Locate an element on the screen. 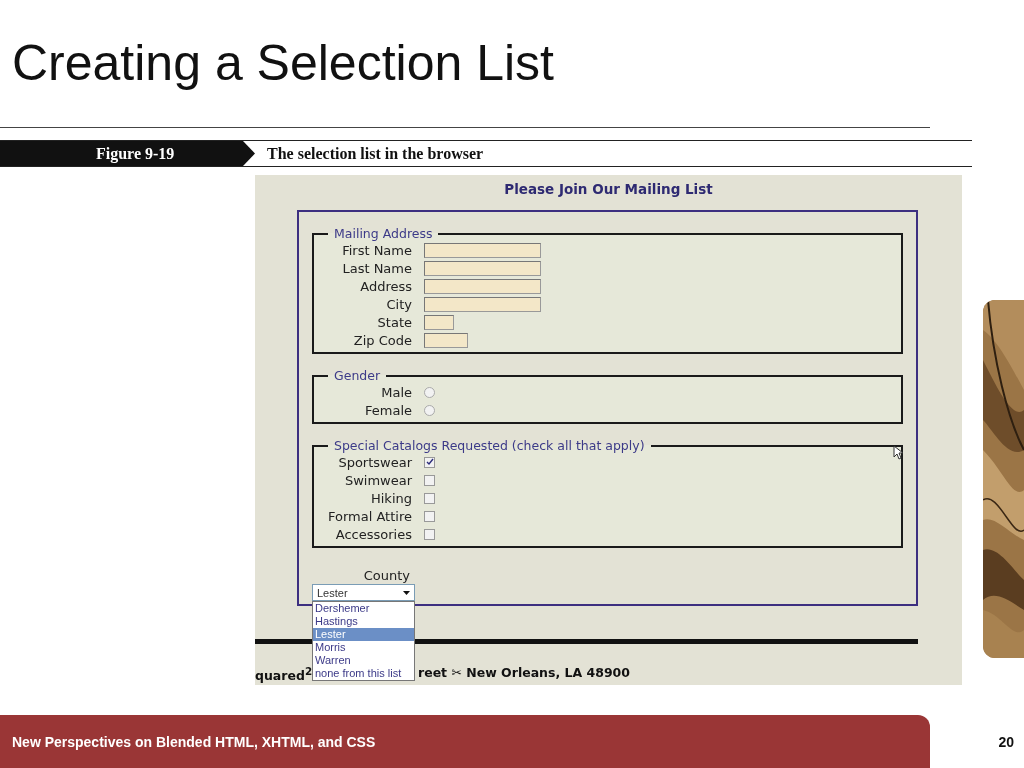  field-label: Sportswear is located at coordinates (374, 462).